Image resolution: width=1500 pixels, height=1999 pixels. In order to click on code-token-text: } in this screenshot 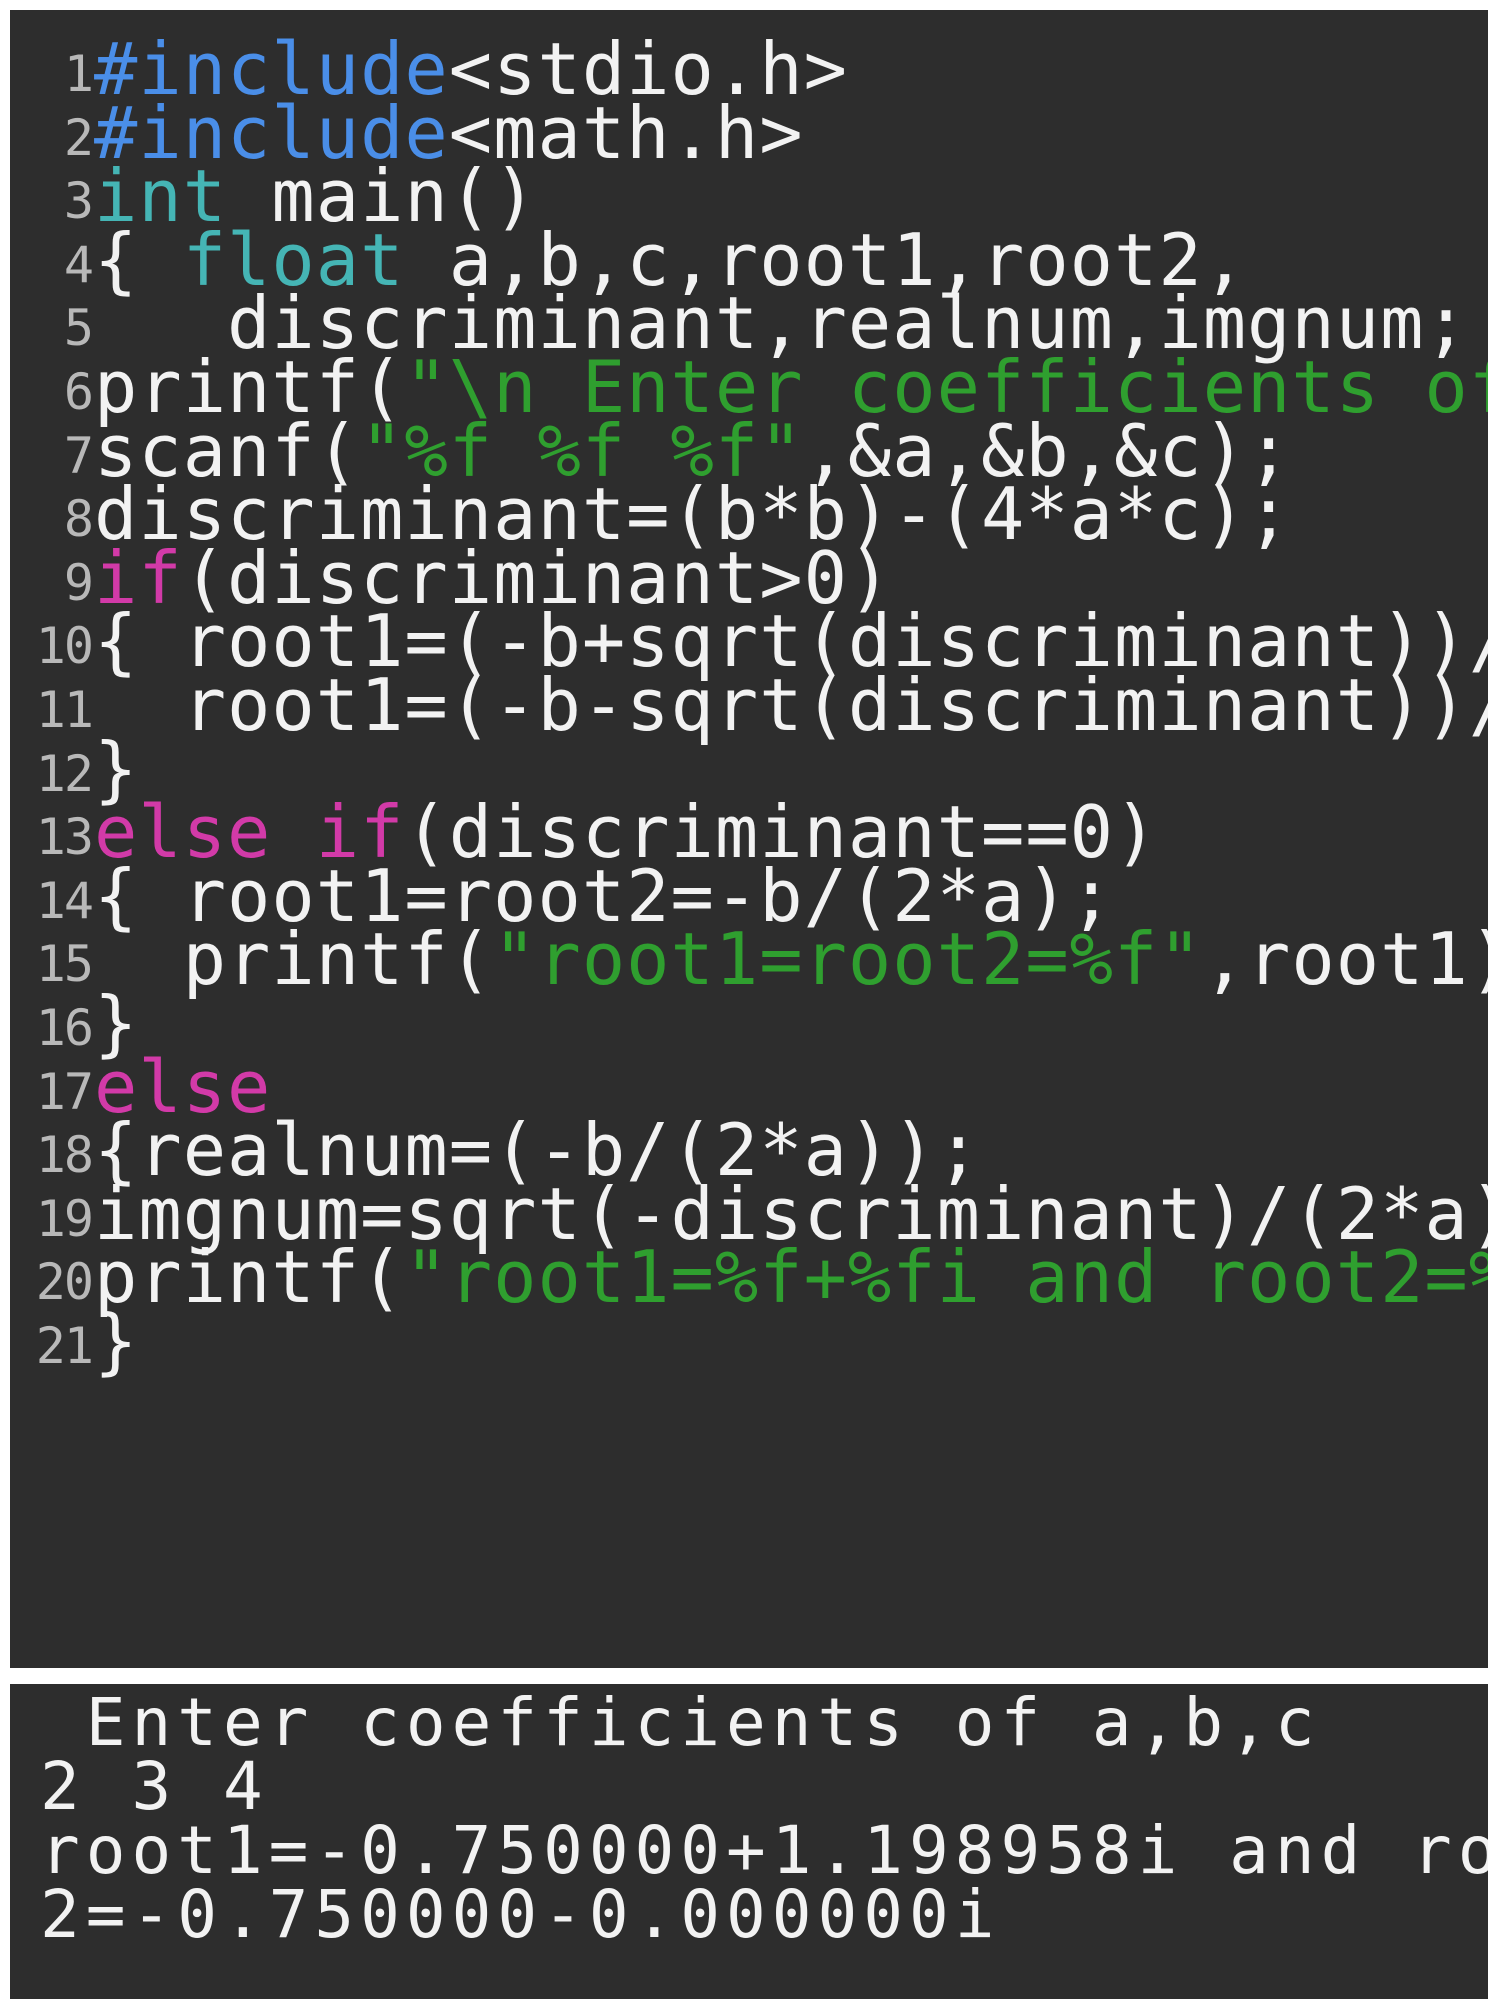, I will do `click(116, 1341)`.